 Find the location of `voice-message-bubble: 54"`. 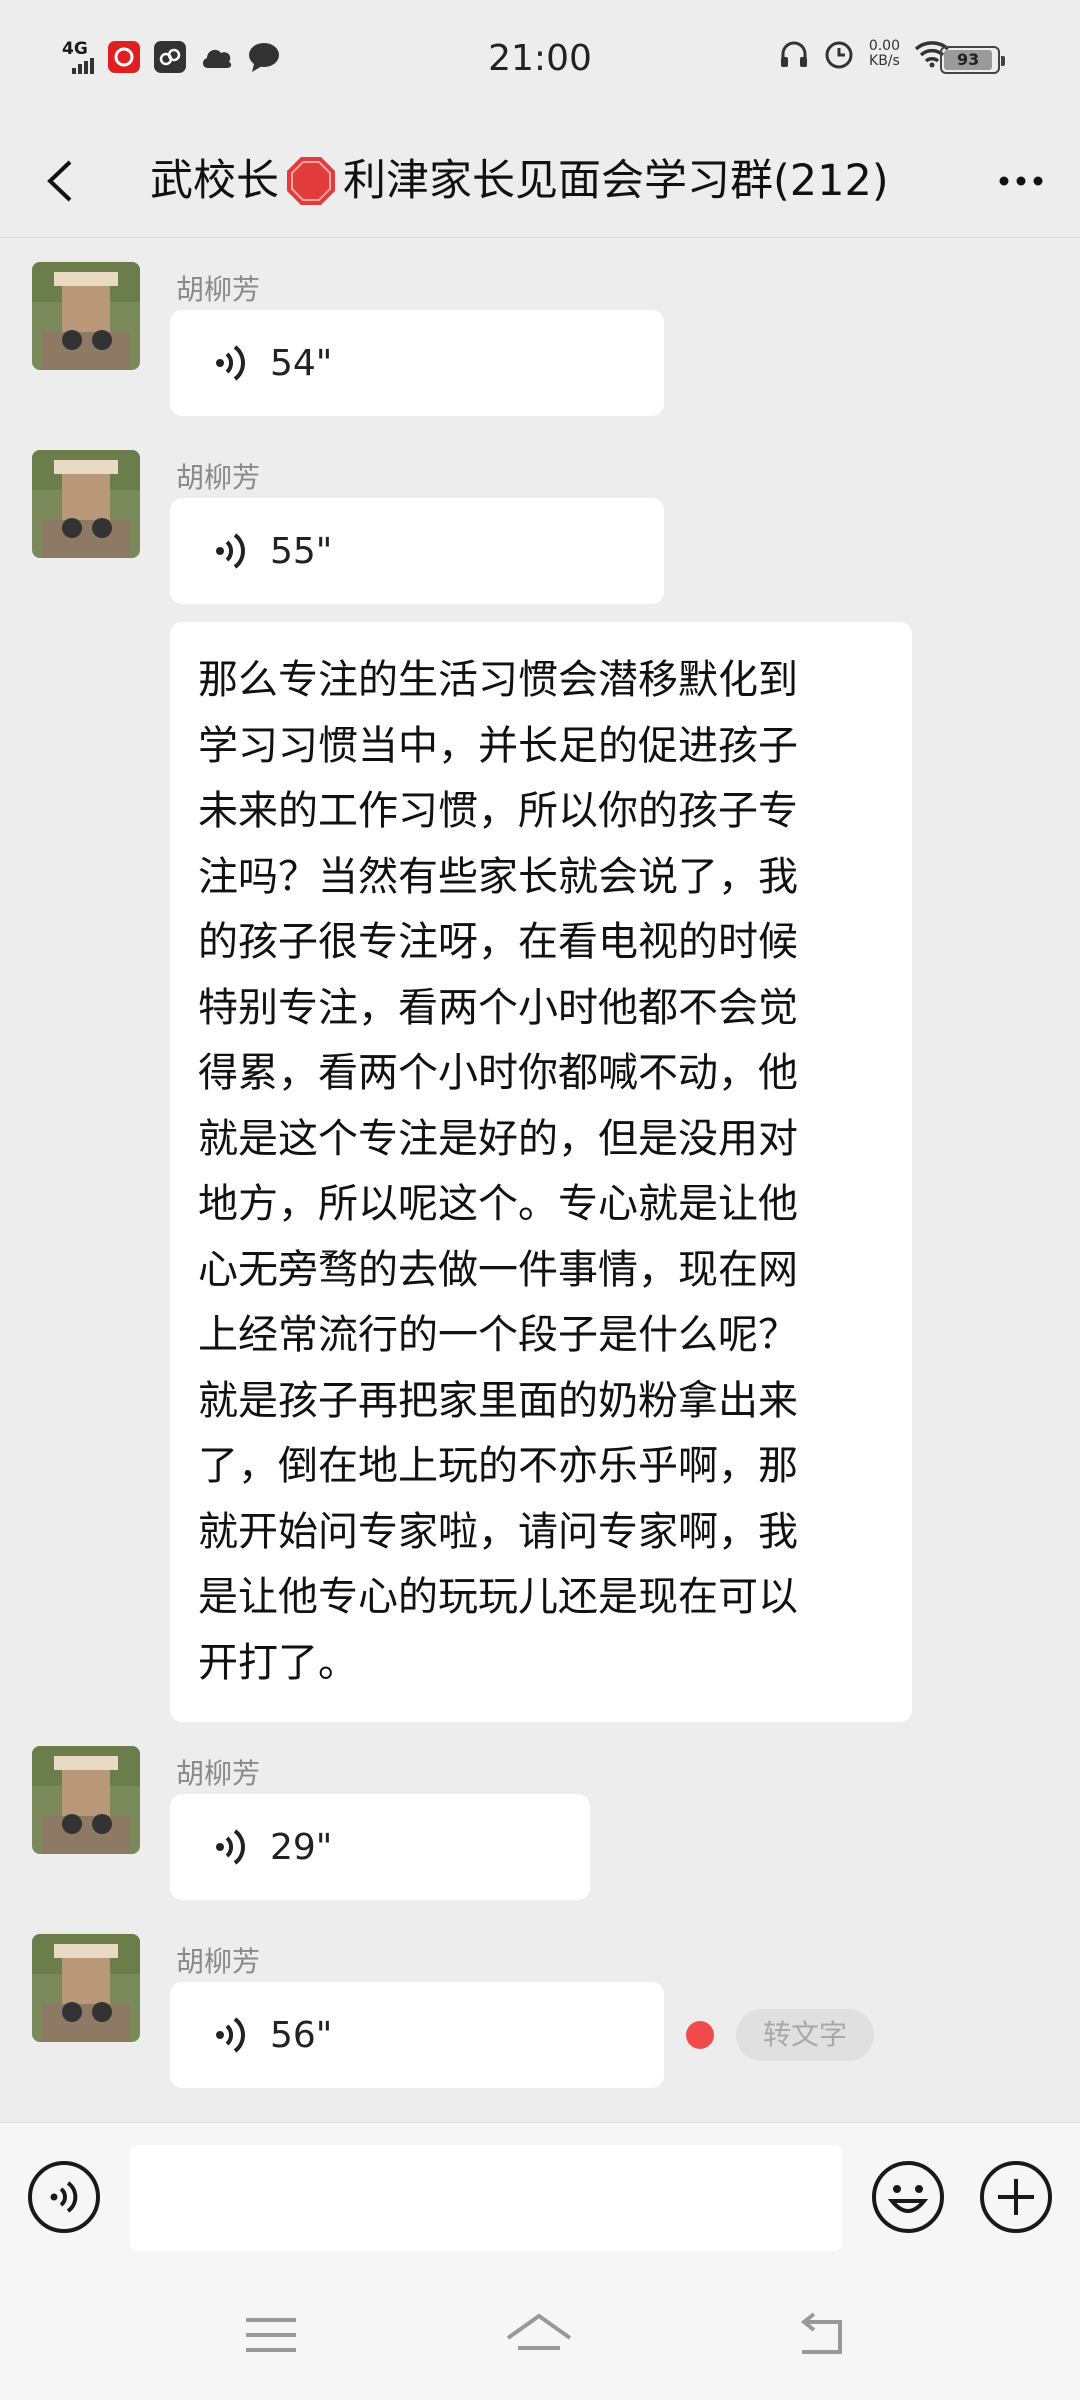

voice-message-bubble: 54" is located at coordinates (417, 363).